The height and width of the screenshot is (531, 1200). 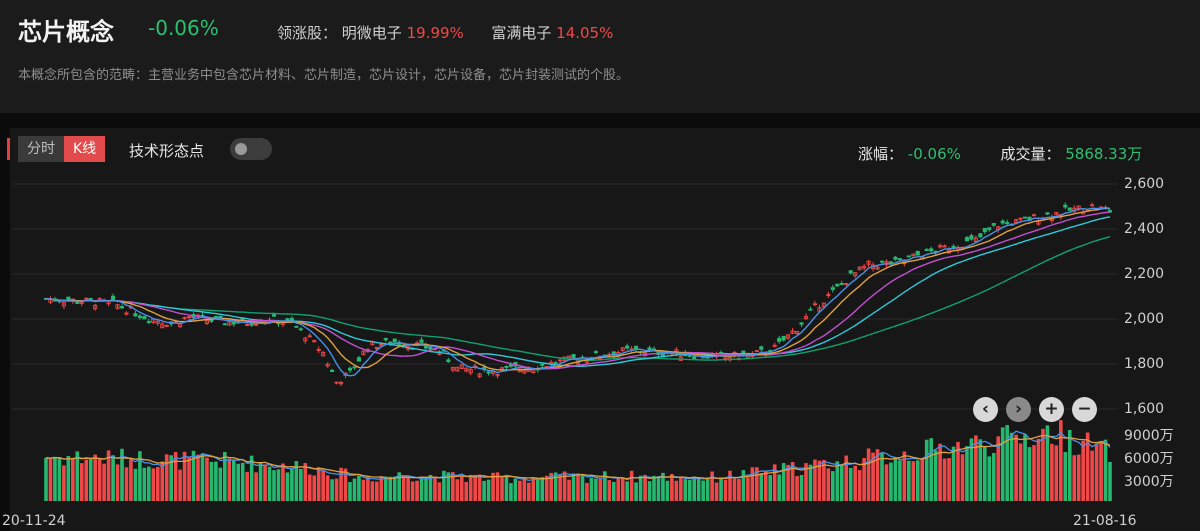 What do you see at coordinates (1035, 409) in the screenshot?
I see `zoom-controls: ‹ › + −` at bounding box center [1035, 409].